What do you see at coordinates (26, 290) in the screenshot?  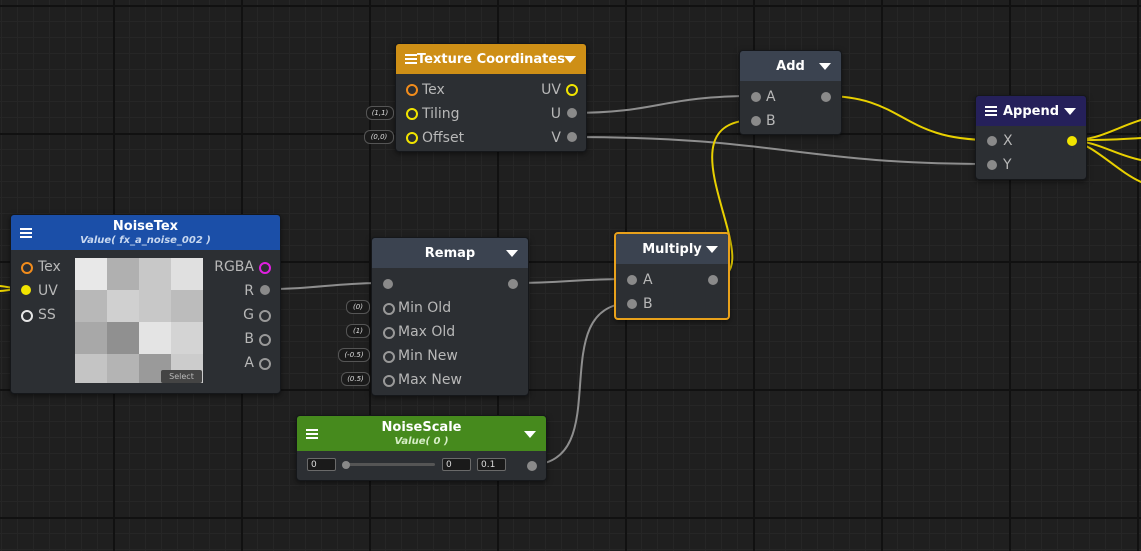 I see `port-uv` at bounding box center [26, 290].